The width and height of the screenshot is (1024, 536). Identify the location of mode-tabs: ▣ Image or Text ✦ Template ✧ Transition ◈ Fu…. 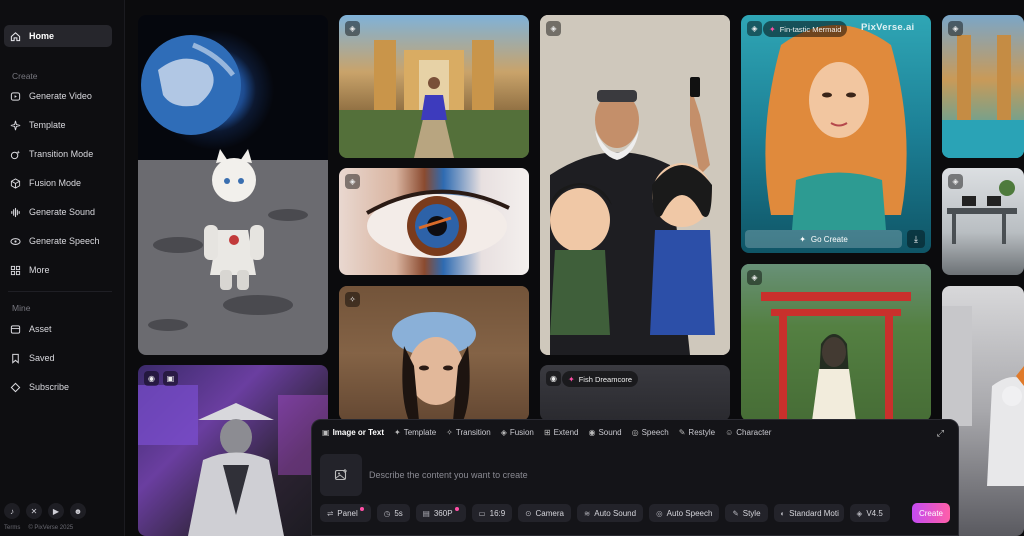
(546, 432).